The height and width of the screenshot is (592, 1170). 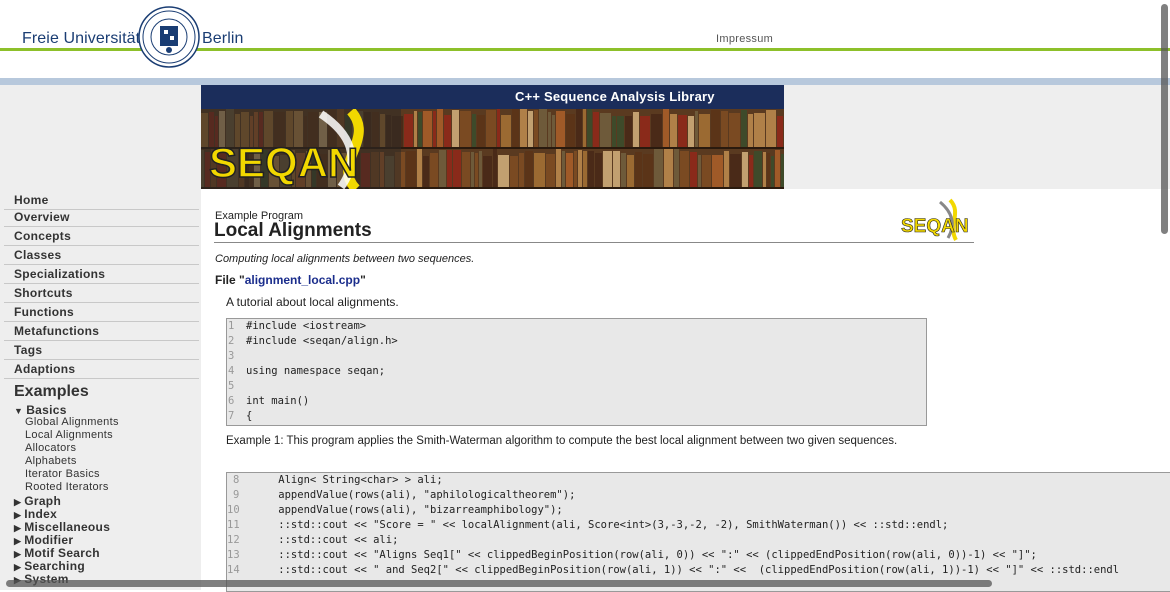 What do you see at coordinates (293, 230) in the screenshot?
I see `page-title: Local Alignments` at bounding box center [293, 230].